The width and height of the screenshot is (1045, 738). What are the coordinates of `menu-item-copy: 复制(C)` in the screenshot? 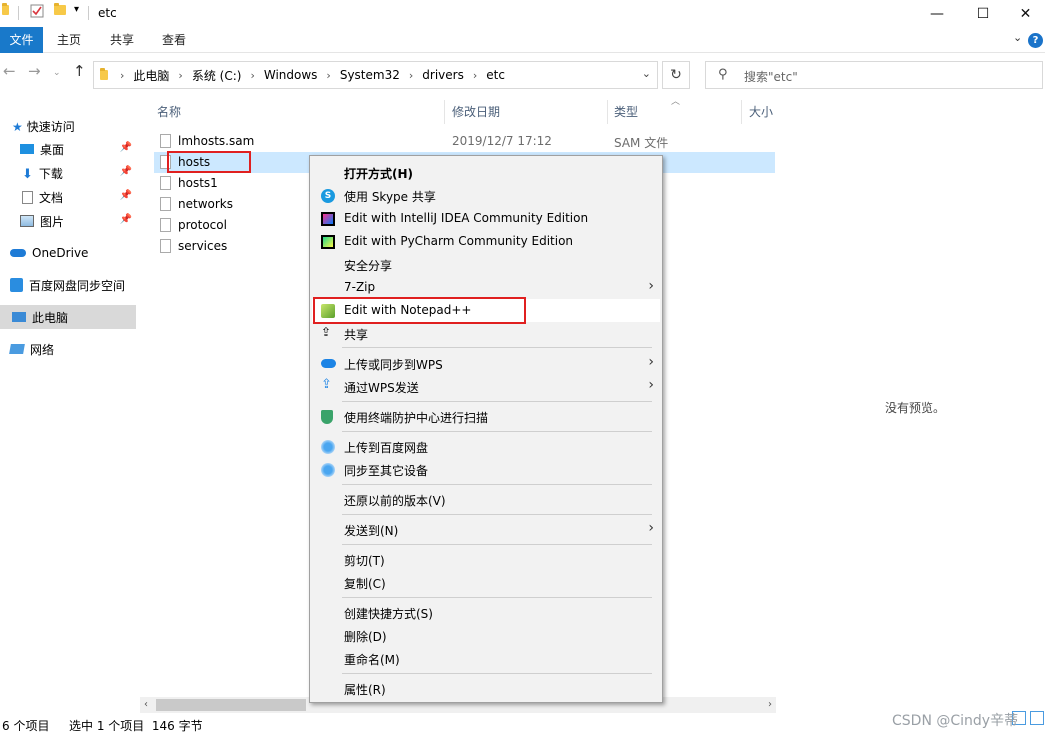 It's located at (486, 582).